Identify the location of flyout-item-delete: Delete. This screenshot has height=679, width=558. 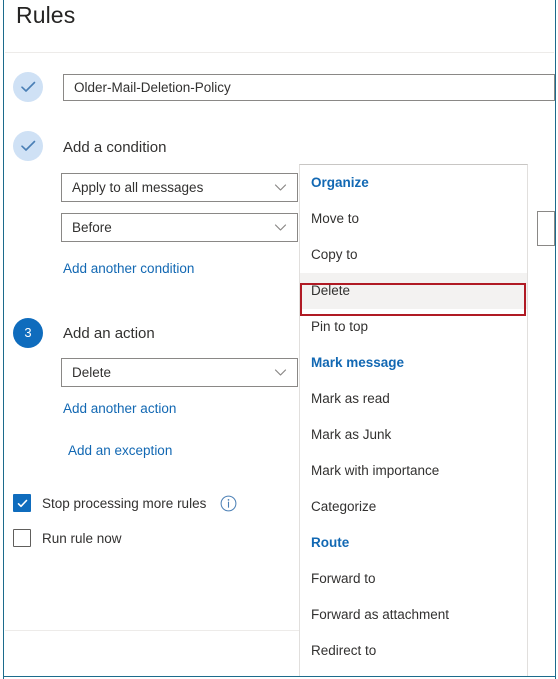
(413, 291).